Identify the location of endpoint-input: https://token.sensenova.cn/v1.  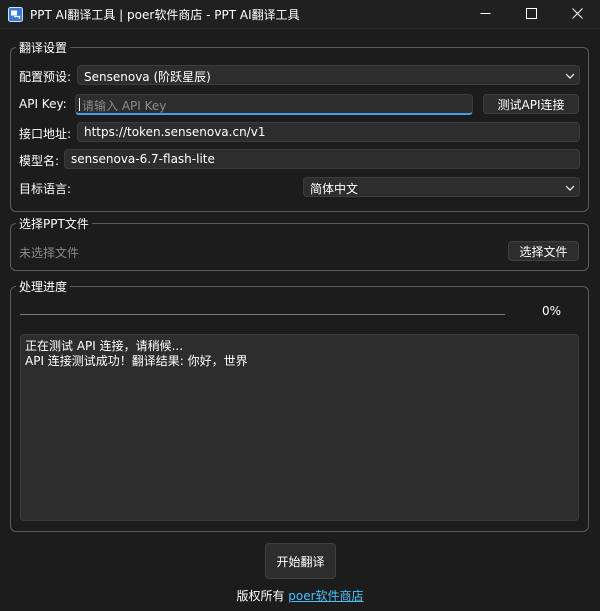
(328, 132).